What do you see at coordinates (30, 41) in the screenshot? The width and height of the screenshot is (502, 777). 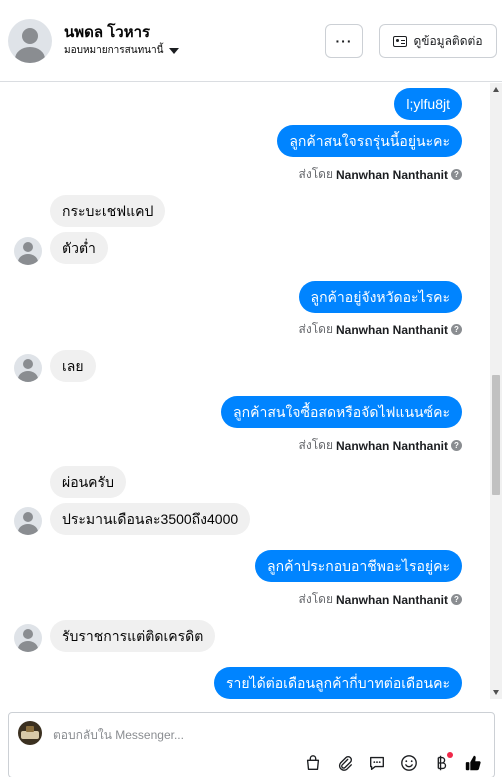 I see `contact-avatar` at bounding box center [30, 41].